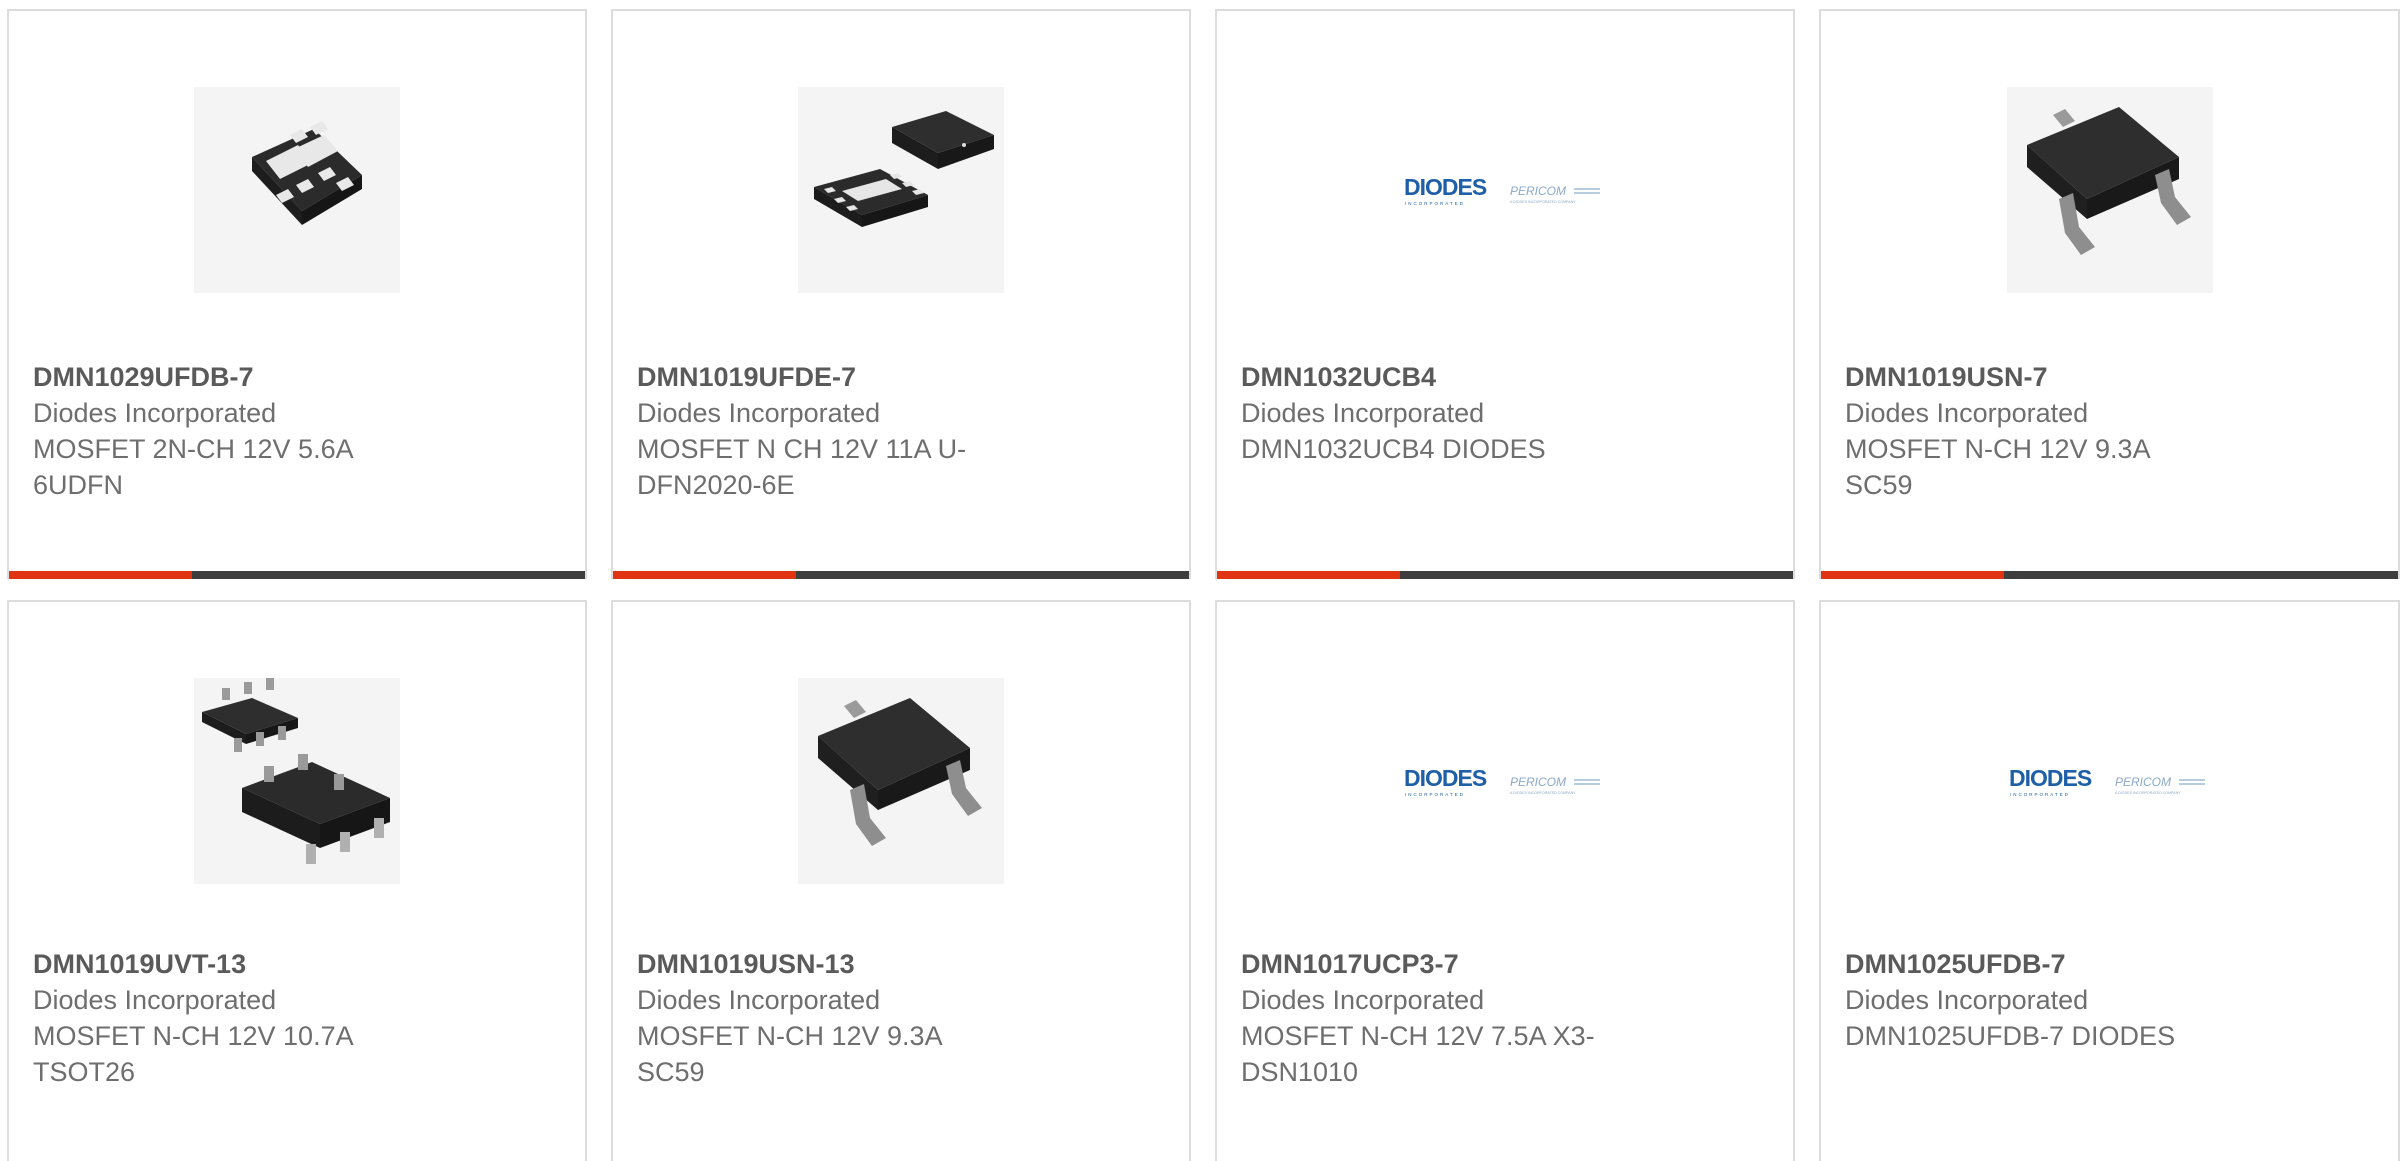 Image resolution: width=2400 pixels, height=1161 pixels. I want to click on description: MOSFET N-CH 12V 7.5A X3-DSN1010, so click(1418, 1054).